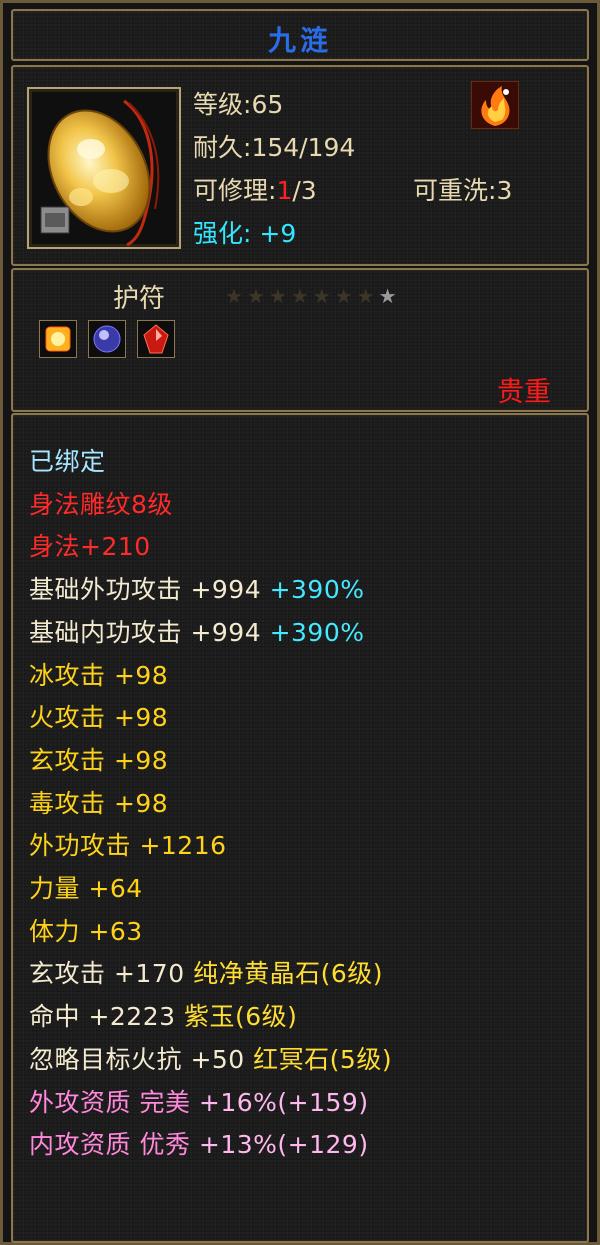  I want to click on repair-current: 1, so click(284, 190).